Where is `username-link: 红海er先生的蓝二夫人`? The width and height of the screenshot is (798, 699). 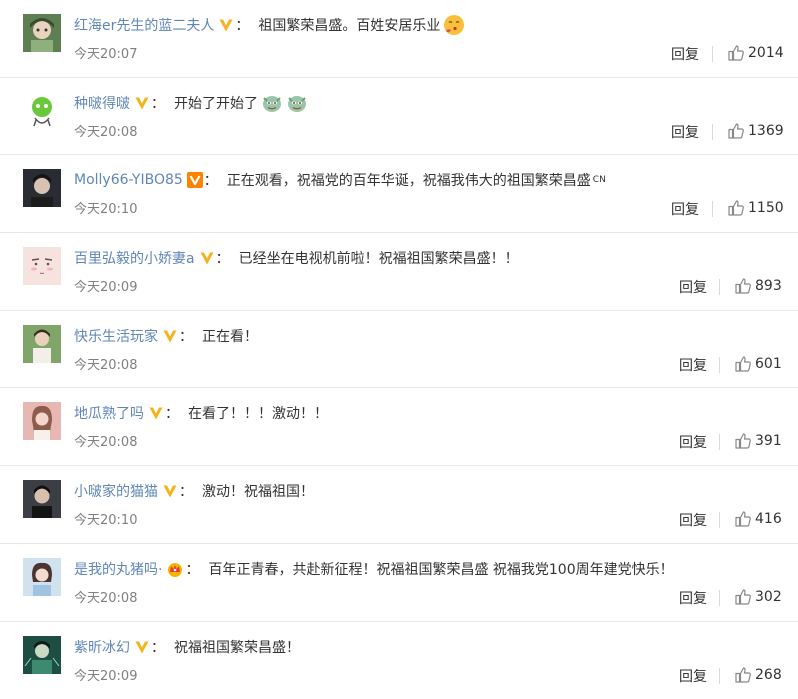
username-link: 红海er先生的蓝二夫人 is located at coordinates (144, 25).